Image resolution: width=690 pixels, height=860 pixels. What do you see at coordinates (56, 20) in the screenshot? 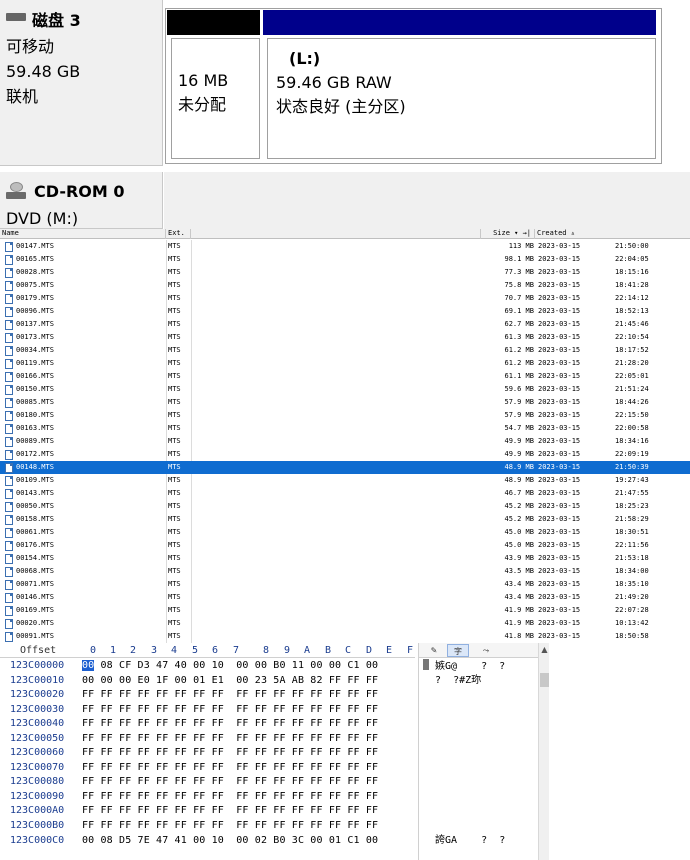
I see `disk3-title: 磁盘 3` at bounding box center [56, 20].